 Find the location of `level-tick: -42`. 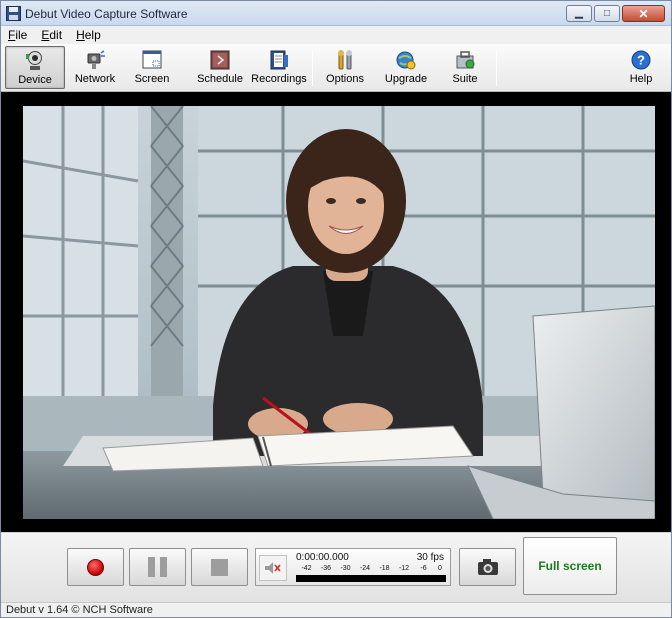

level-tick: -42 is located at coordinates (306, 568).